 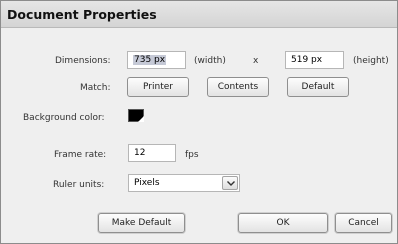 I want to click on title-bar: Document Properties, so click(x=199, y=14).